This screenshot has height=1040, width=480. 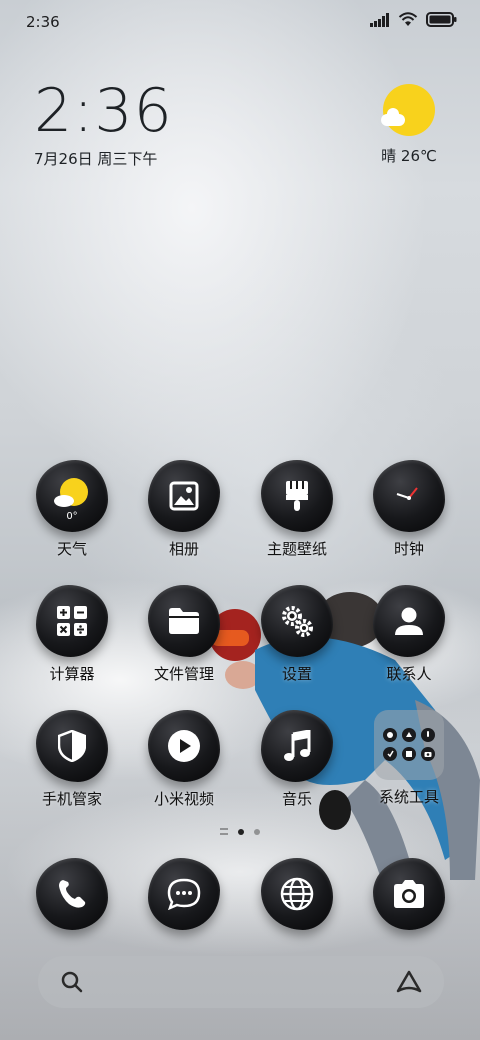 I want to click on app-video: 小米视频, so click(x=184, y=759).